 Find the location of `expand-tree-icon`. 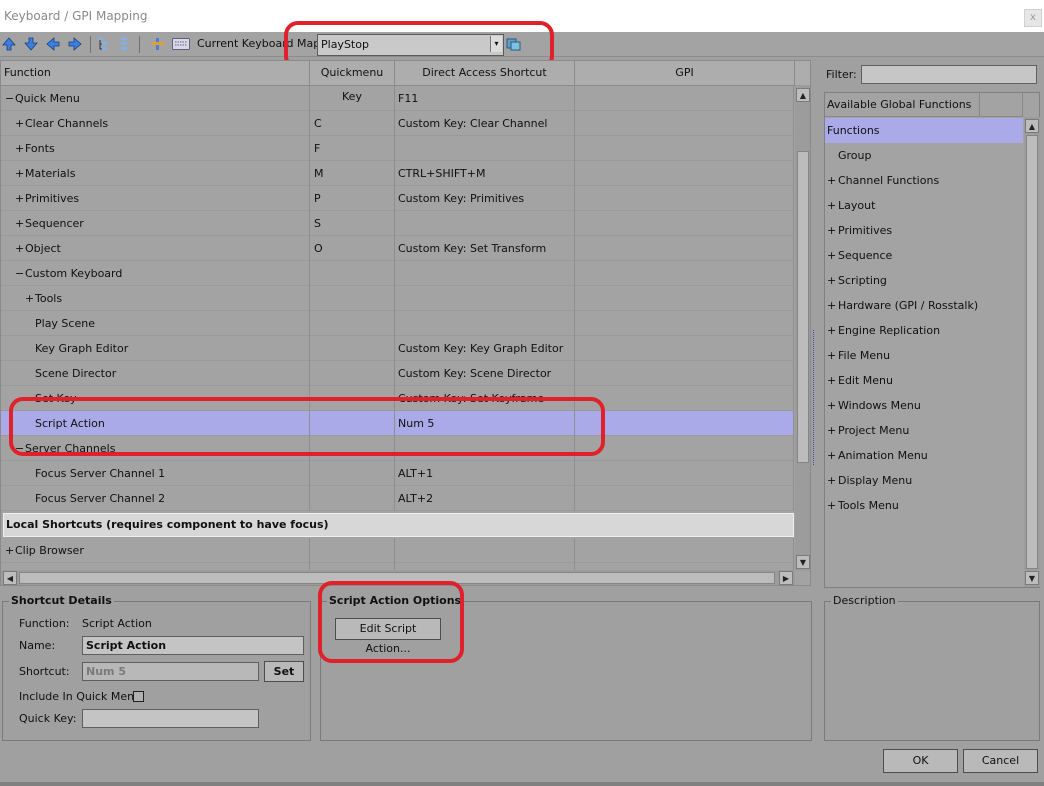

expand-tree-icon is located at coordinates (104, 44).